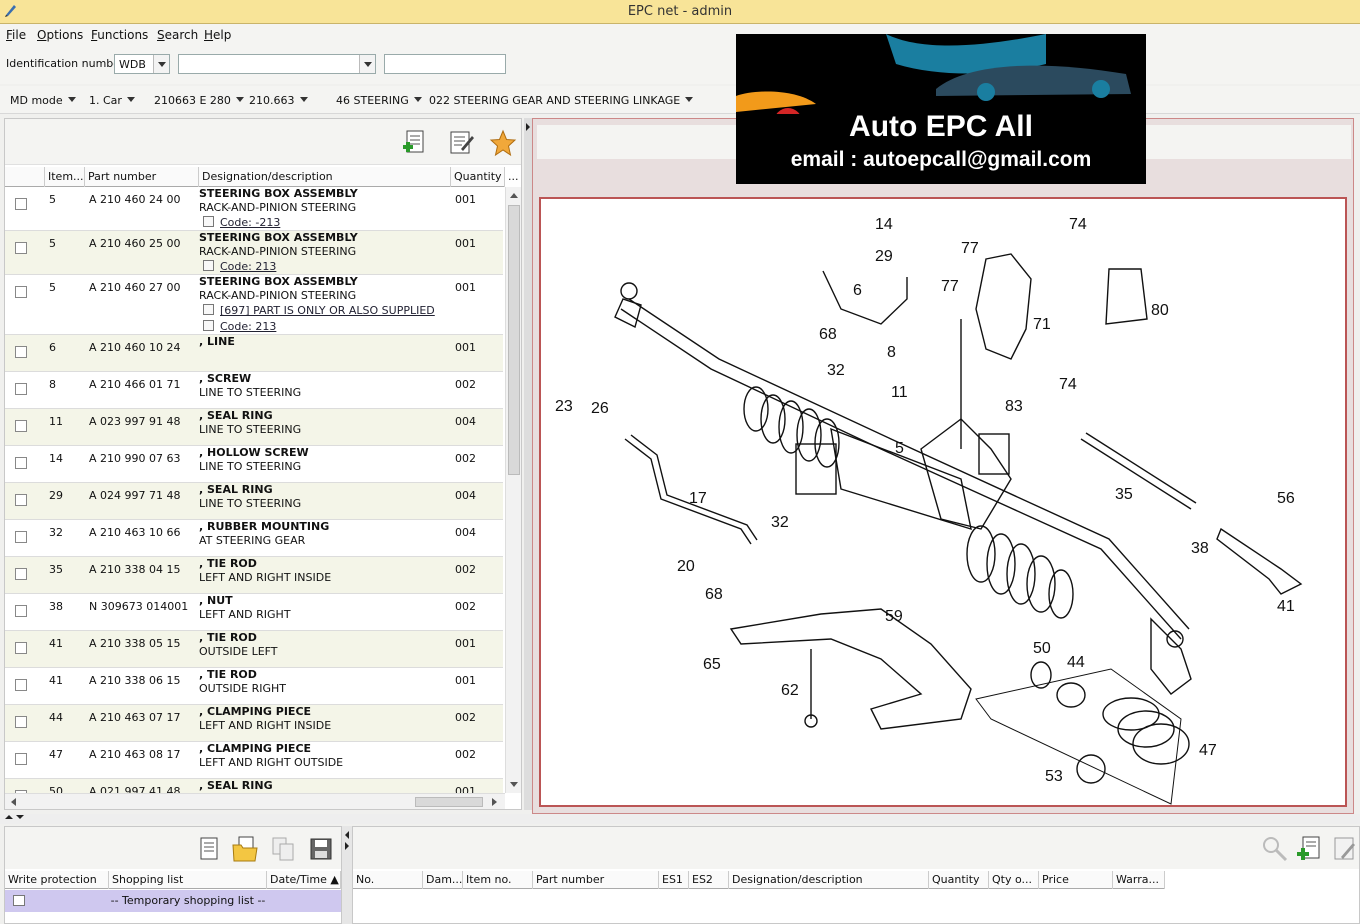 The image size is (1360, 924). Describe the element at coordinates (209, 849) in the screenshot. I see `document-icon` at that location.